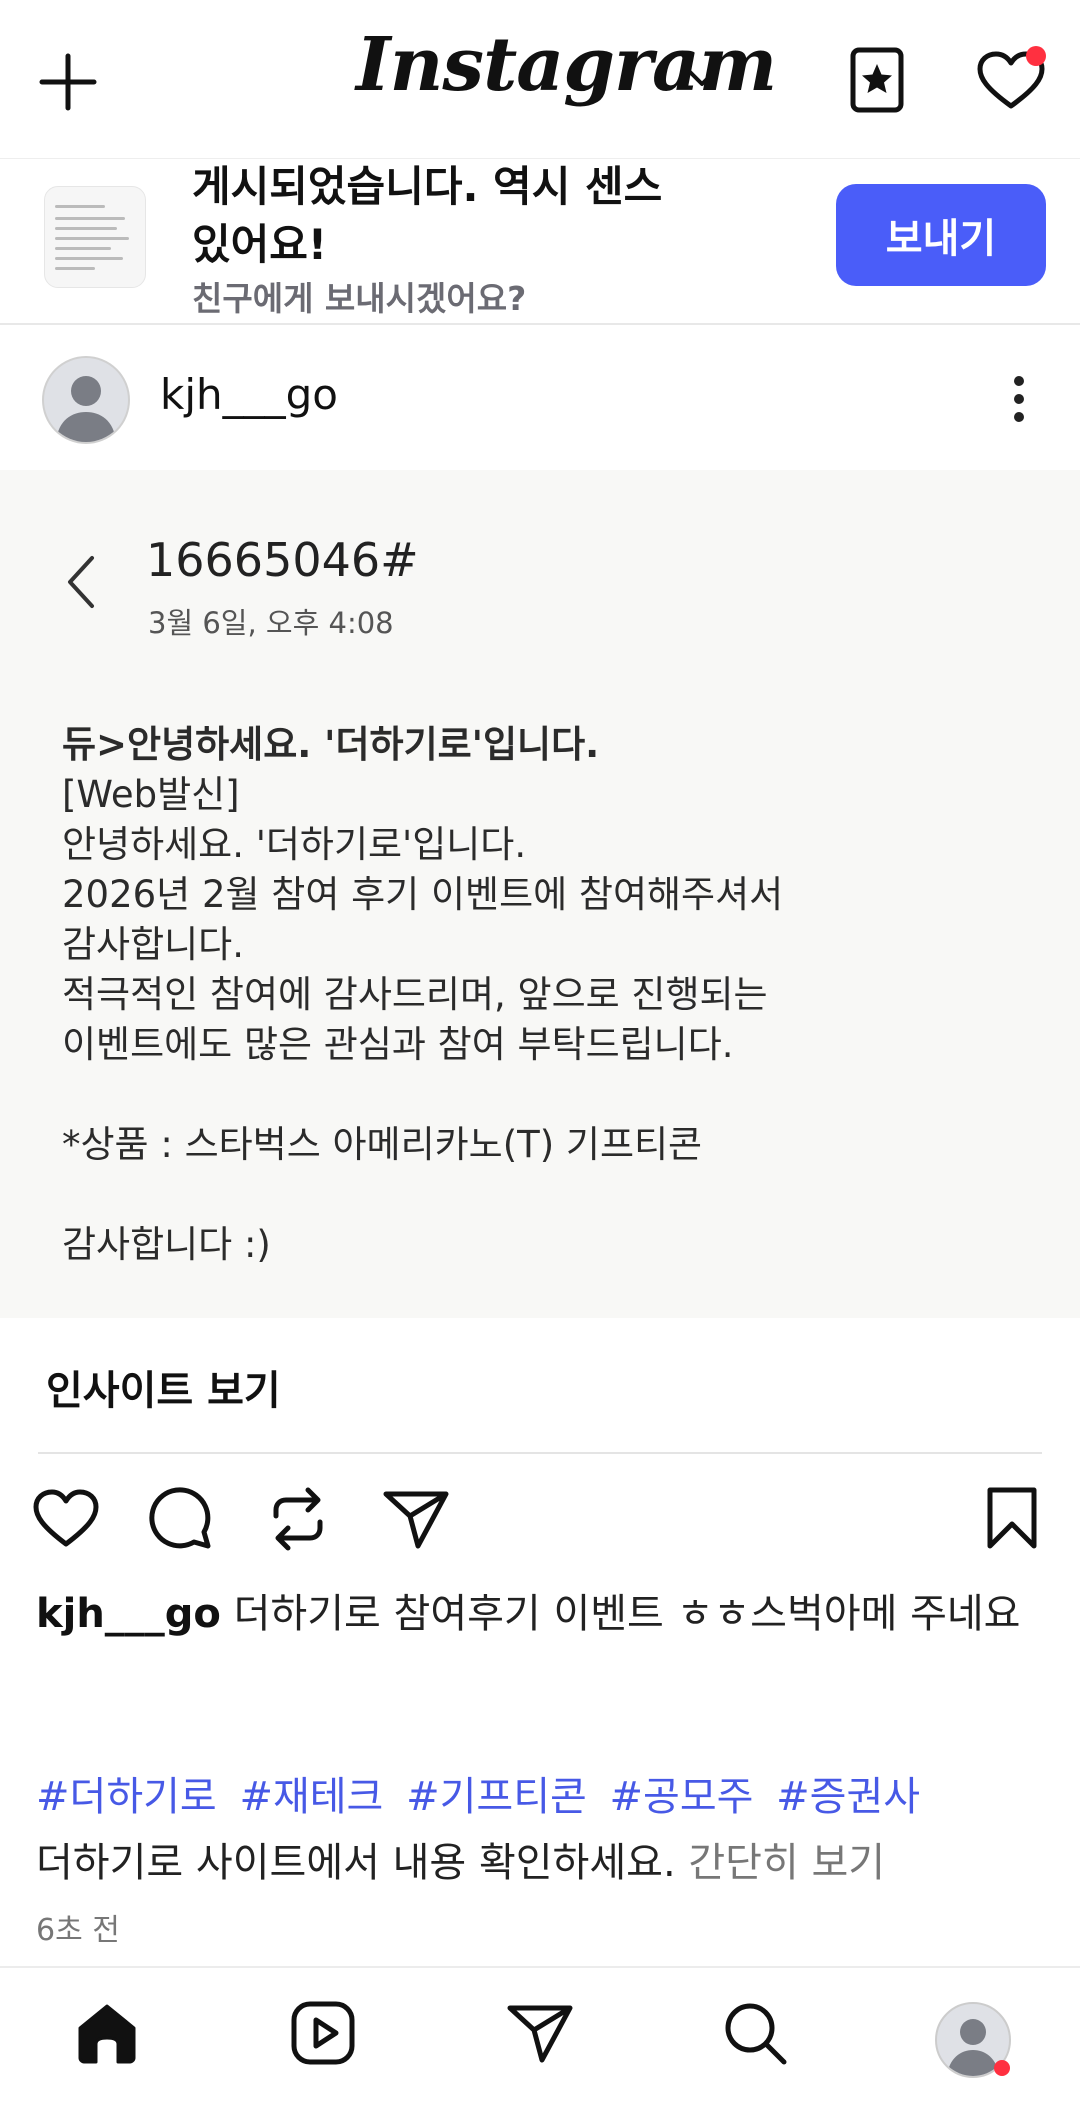 This screenshot has width=1080, height=2102. I want to click on divider, so click(540, 1453).